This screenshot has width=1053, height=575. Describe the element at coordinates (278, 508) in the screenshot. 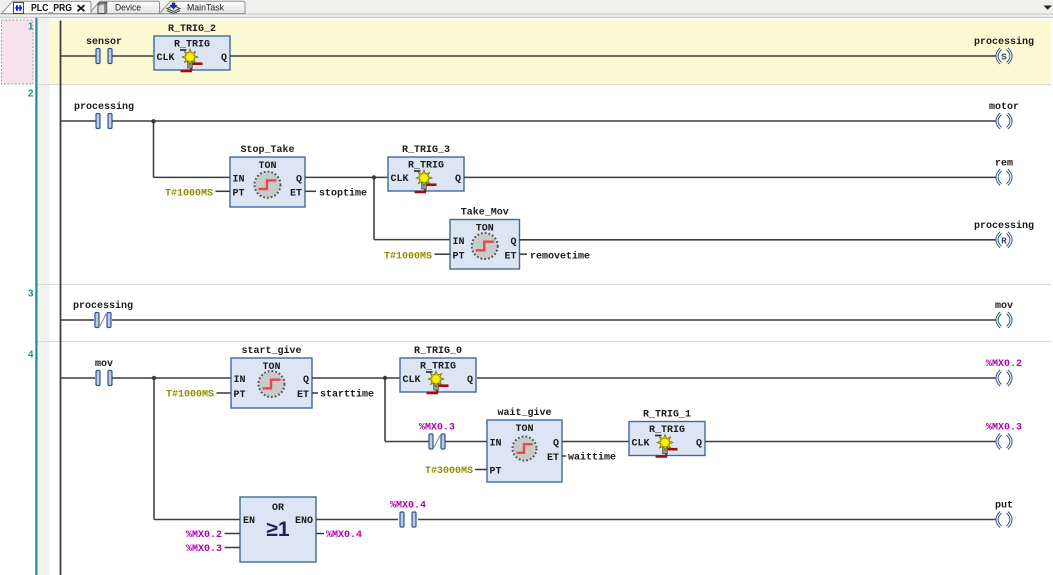

I see `svg-text: OR` at that location.